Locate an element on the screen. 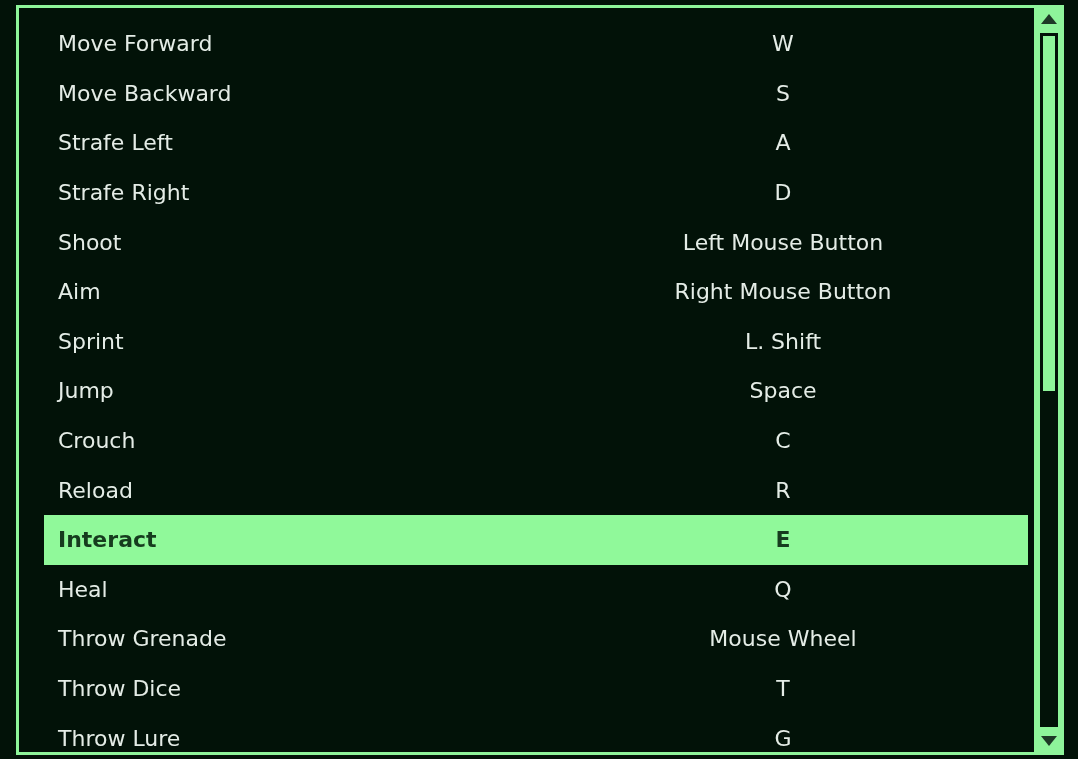  key-label: G is located at coordinates (783, 738).